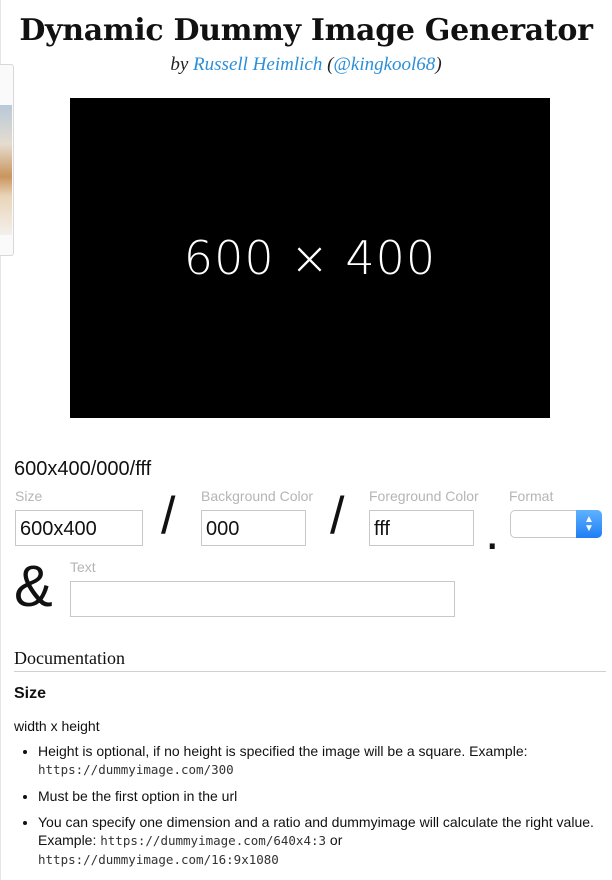 Image resolution: width=612 pixels, height=880 pixels. I want to click on foreground-color-input, so click(421, 528).